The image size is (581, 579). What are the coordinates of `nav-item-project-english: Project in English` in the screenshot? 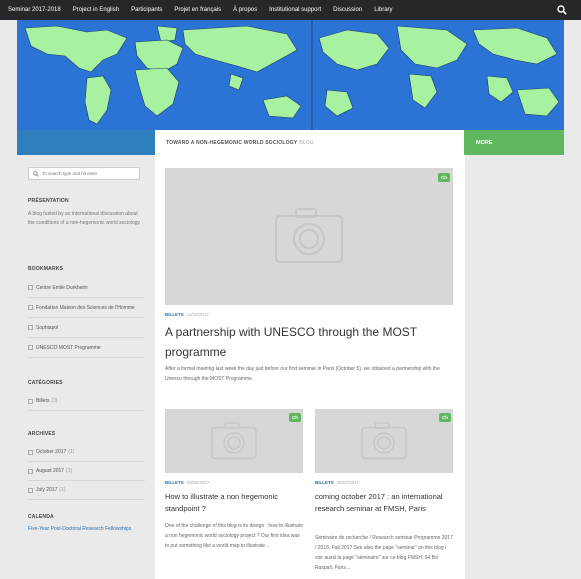 It's located at (96, 10).